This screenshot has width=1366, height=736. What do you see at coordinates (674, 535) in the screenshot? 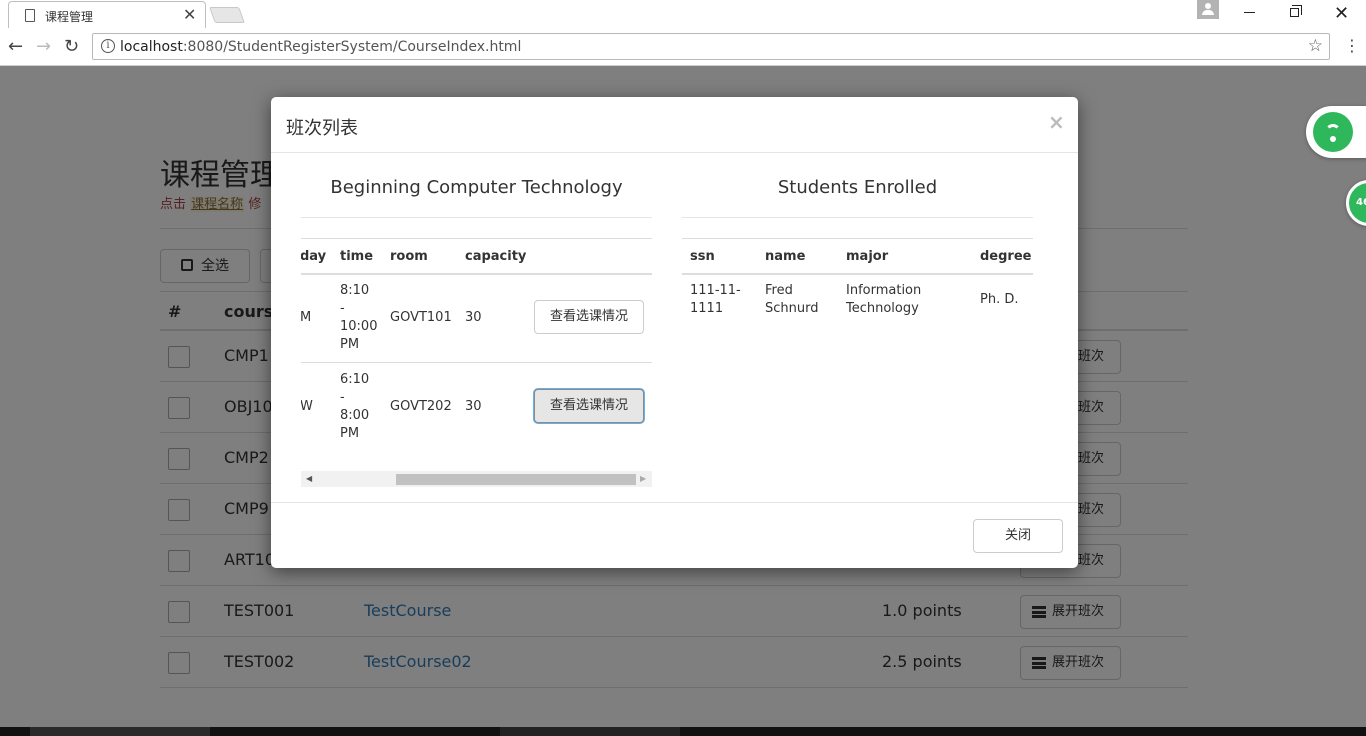
I see `modal-footer: 关闭` at bounding box center [674, 535].